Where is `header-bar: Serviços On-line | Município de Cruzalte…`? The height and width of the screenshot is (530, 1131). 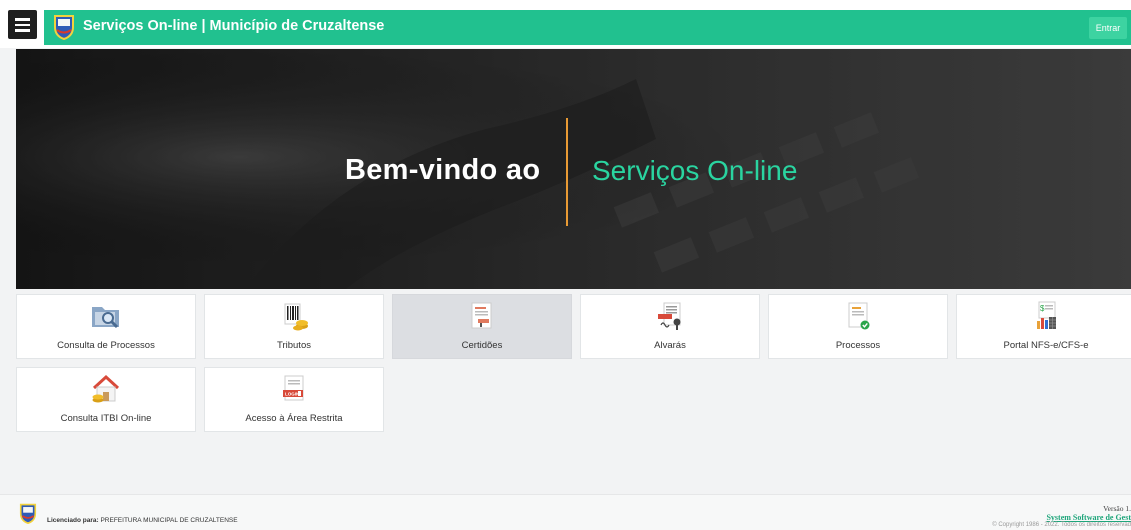 header-bar: Serviços On-line | Município de Cruzalte… is located at coordinates (587, 27).